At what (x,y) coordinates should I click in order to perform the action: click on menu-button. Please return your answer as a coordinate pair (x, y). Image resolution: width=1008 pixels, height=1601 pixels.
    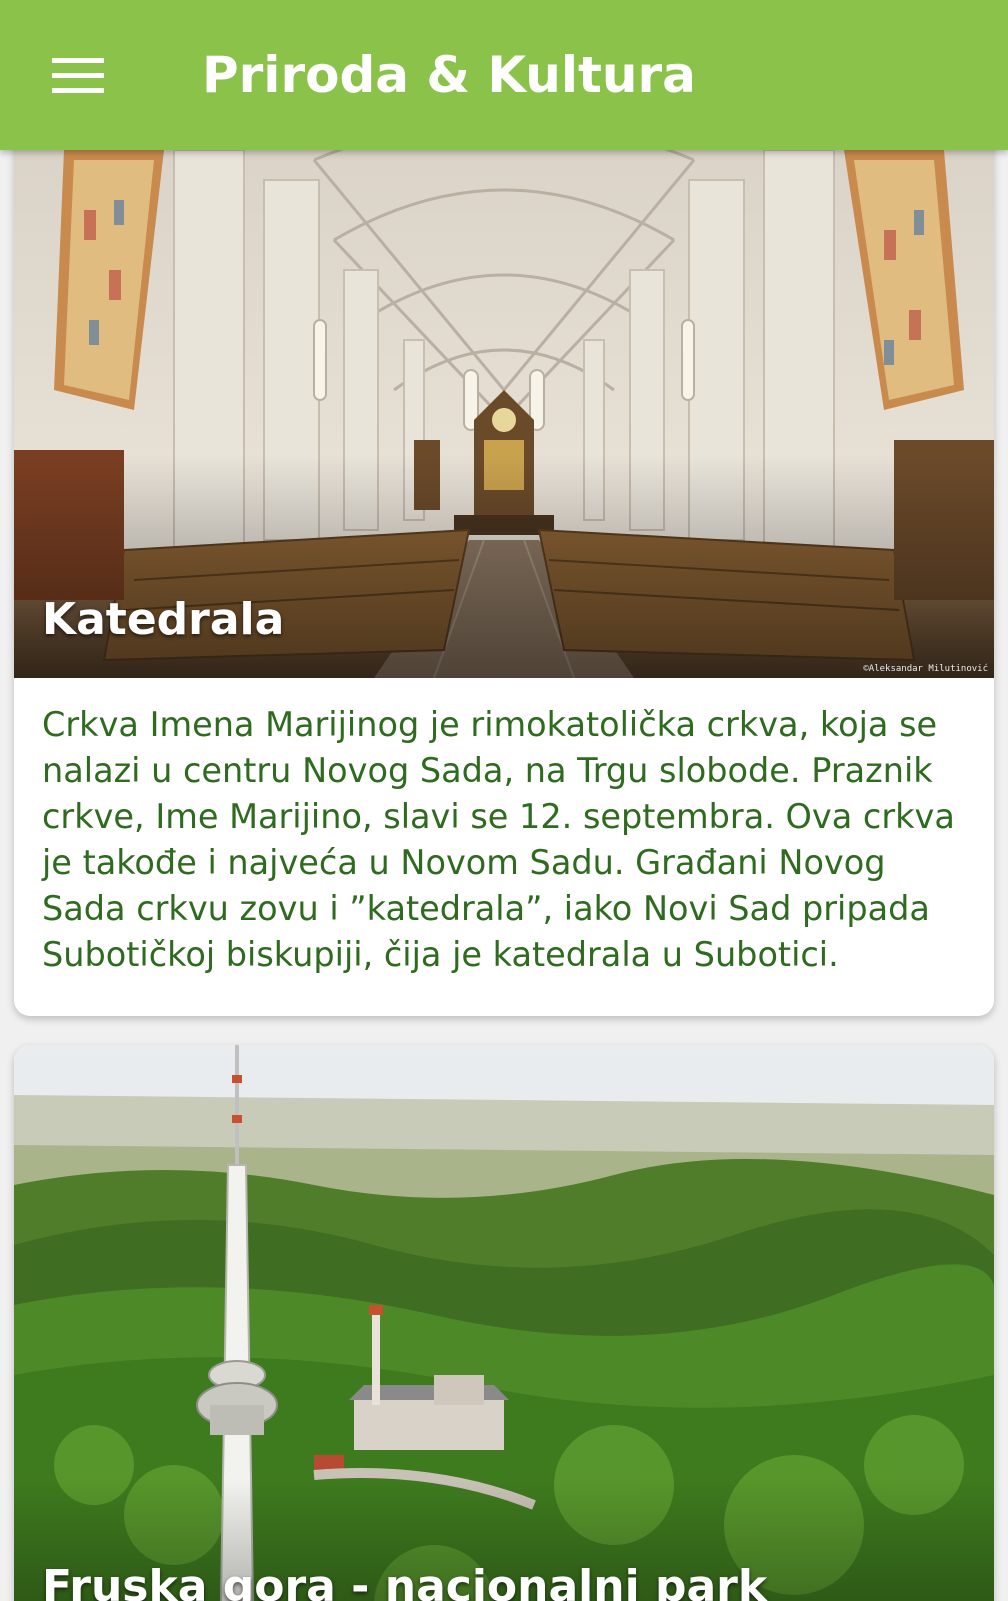
    Looking at the image, I should click on (78, 76).